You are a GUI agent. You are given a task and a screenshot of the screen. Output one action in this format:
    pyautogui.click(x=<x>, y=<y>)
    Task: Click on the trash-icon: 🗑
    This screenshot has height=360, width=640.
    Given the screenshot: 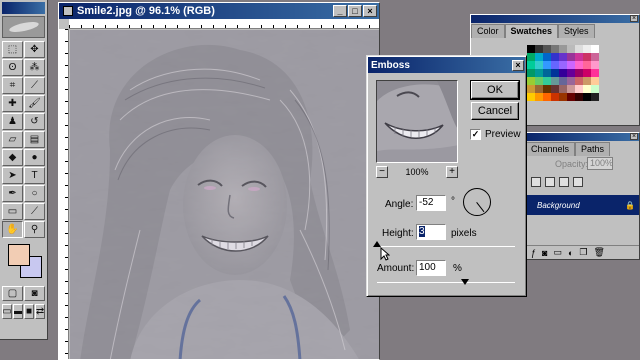 What is the action you would take?
    pyautogui.click(x=598, y=252)
    